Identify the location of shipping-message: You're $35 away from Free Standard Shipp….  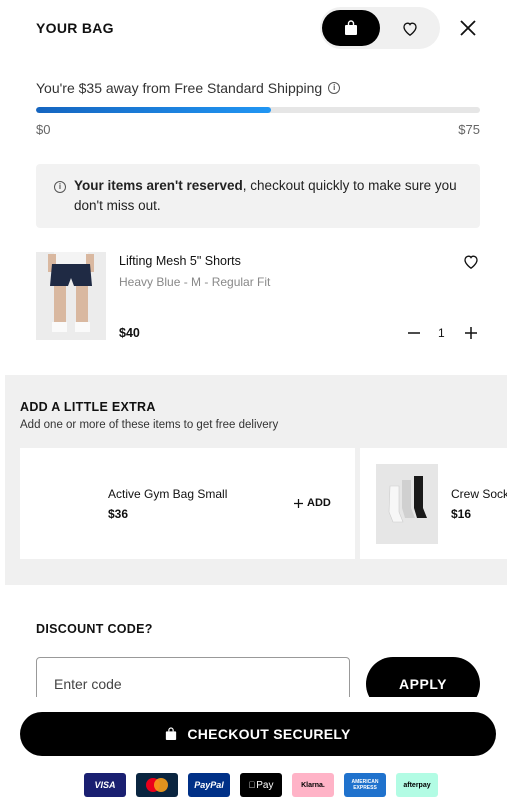
(188, 88).